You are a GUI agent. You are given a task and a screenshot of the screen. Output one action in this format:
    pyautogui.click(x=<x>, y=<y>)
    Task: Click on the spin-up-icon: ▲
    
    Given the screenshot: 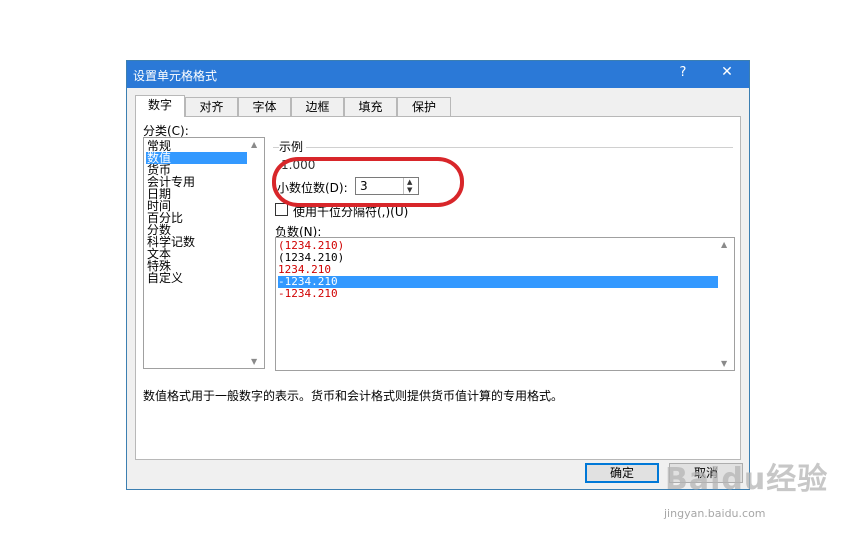 What is the action you would take?
    pyautogui.click(x=409, y=182)
    